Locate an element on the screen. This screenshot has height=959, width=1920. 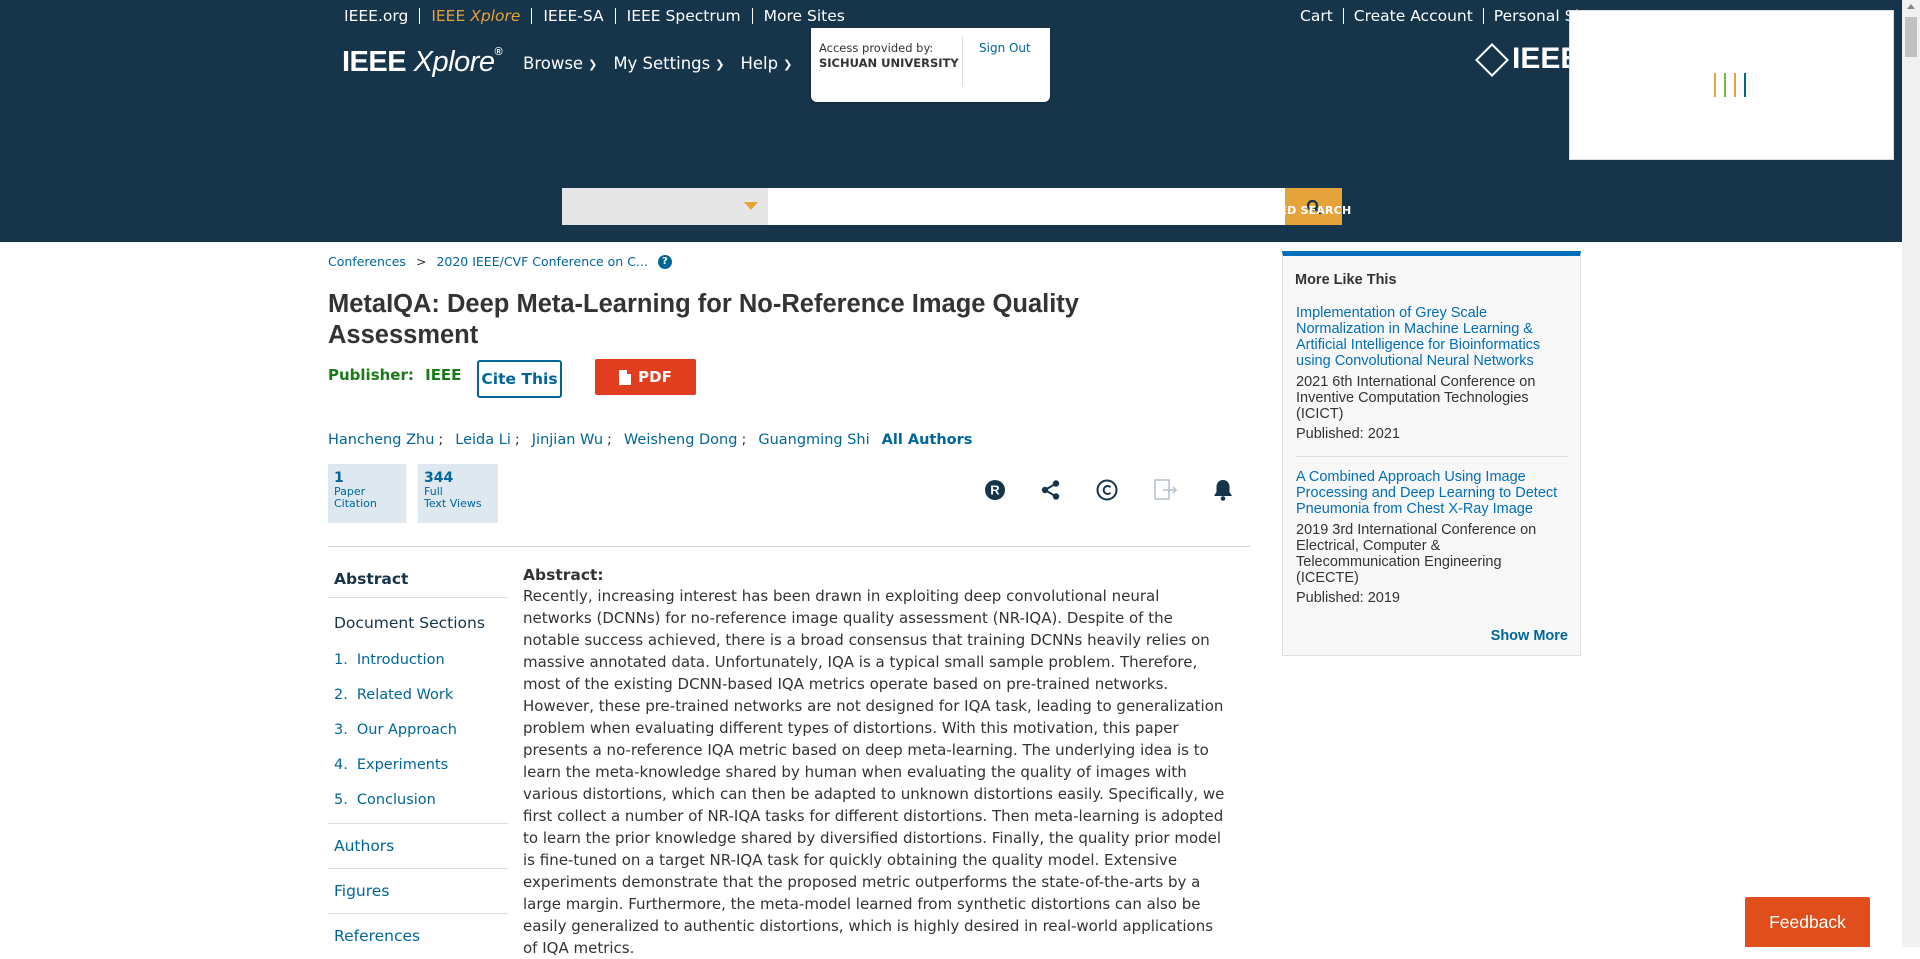
section-label: Related Work is located at coordinates (405, 694).